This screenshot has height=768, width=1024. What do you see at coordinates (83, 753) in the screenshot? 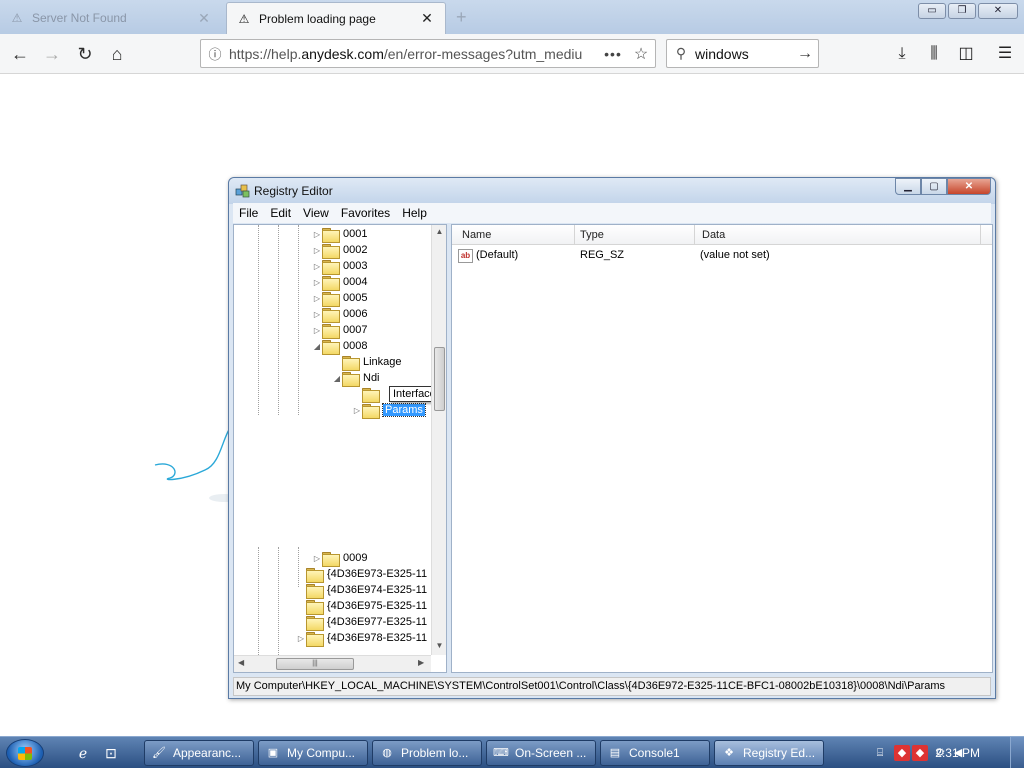
I see `internet-explorer-icon: ℯ` at bounding box center [83, 753].